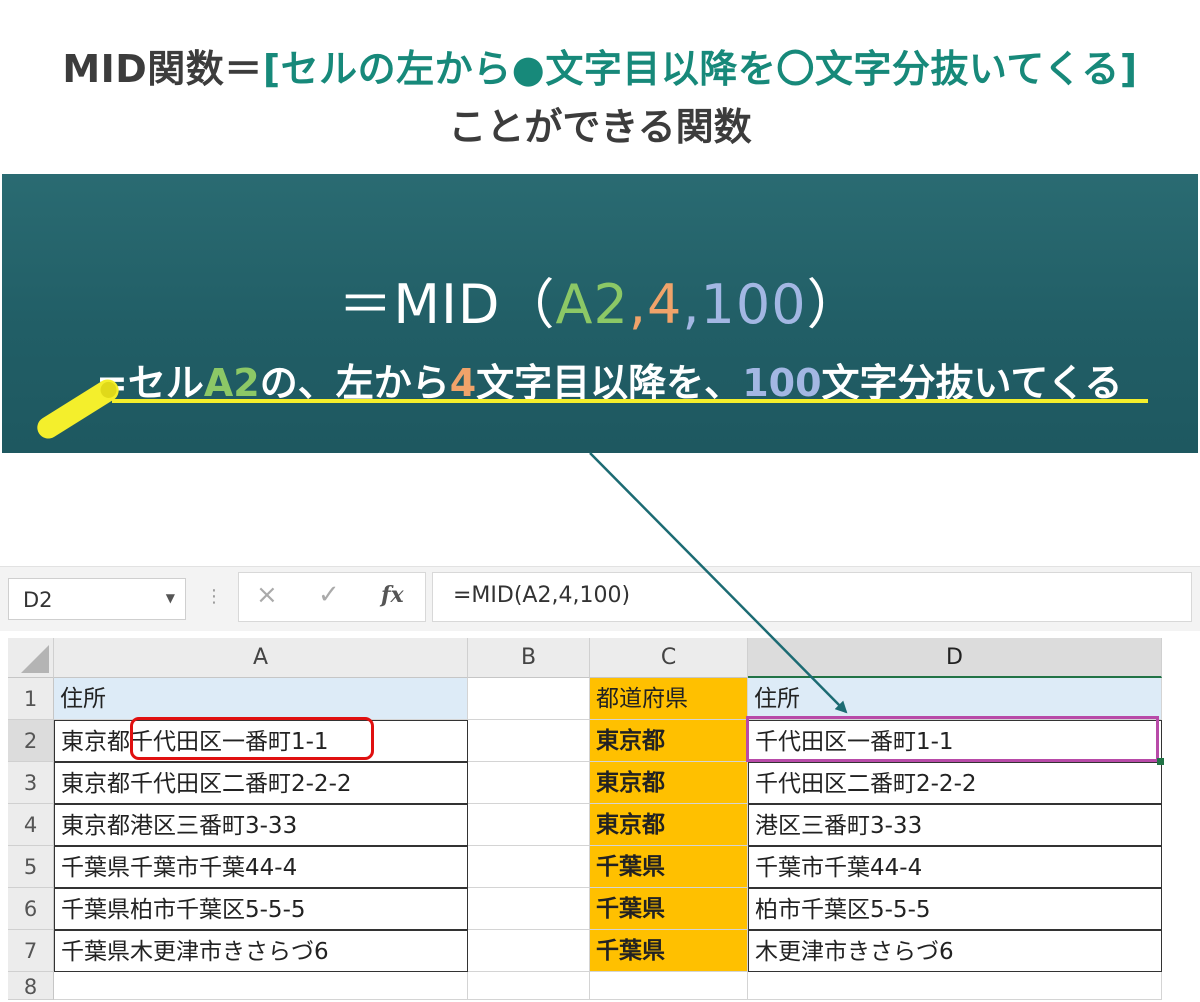 The image size is (1200, 1002). I want to click on cell-c8, so click(669, 986).